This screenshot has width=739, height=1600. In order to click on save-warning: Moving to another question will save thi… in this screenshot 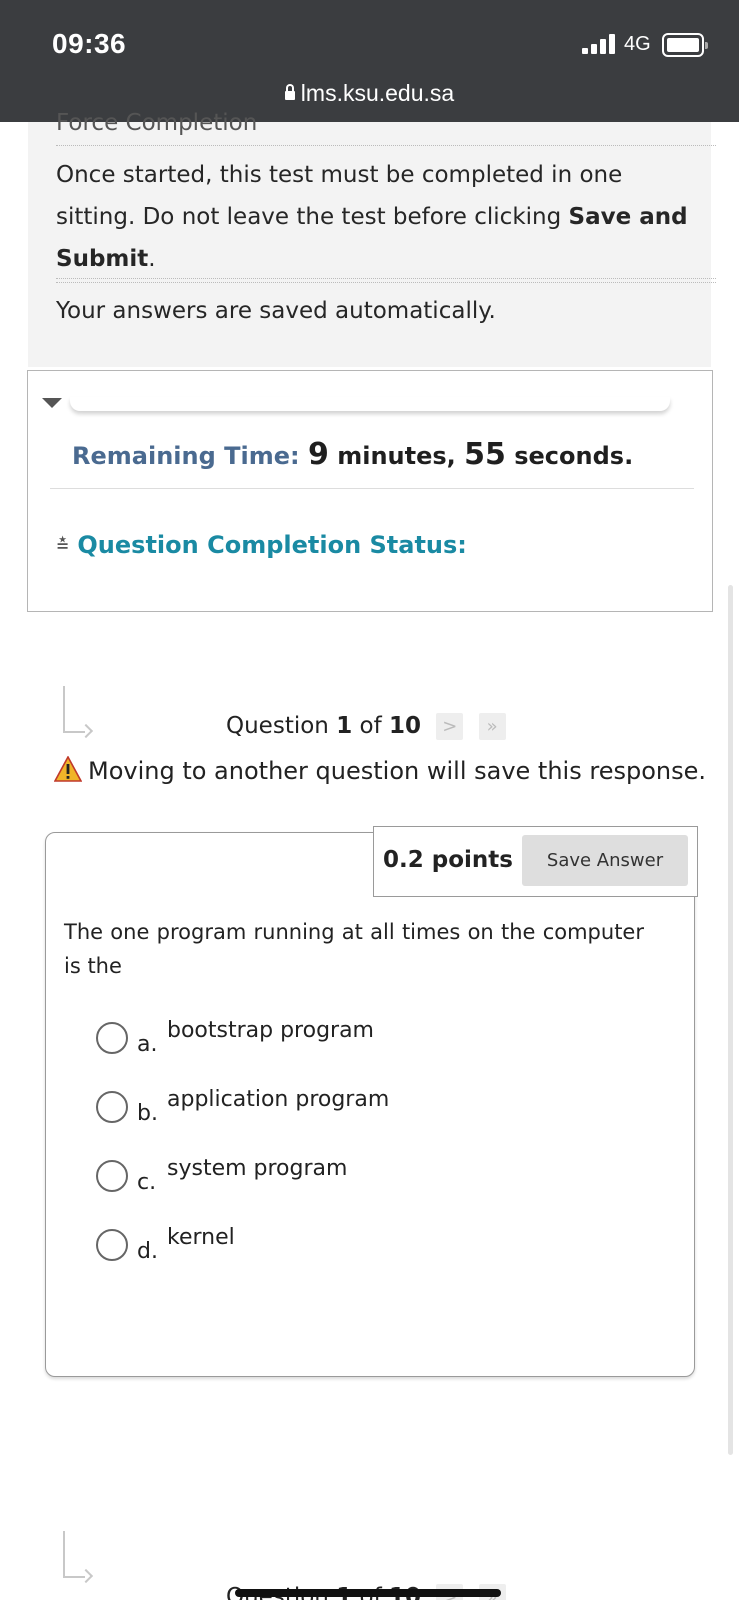, I will do `click(379, 770)`.